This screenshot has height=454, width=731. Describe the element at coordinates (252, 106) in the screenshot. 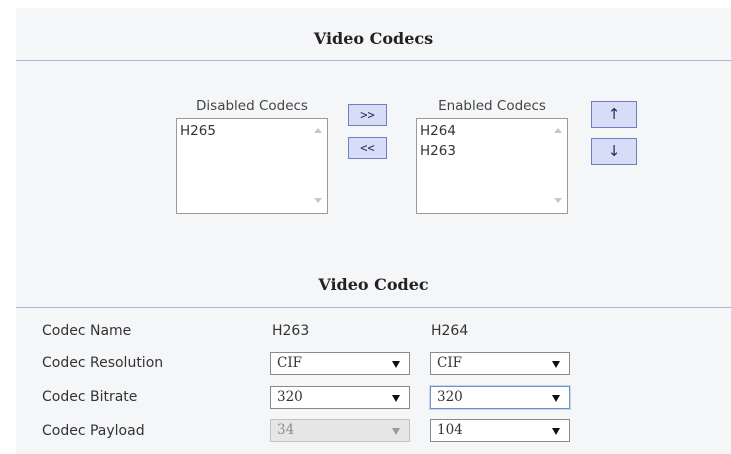

I see `disabled-codecs-caption: Disabled Codecs` at that location.